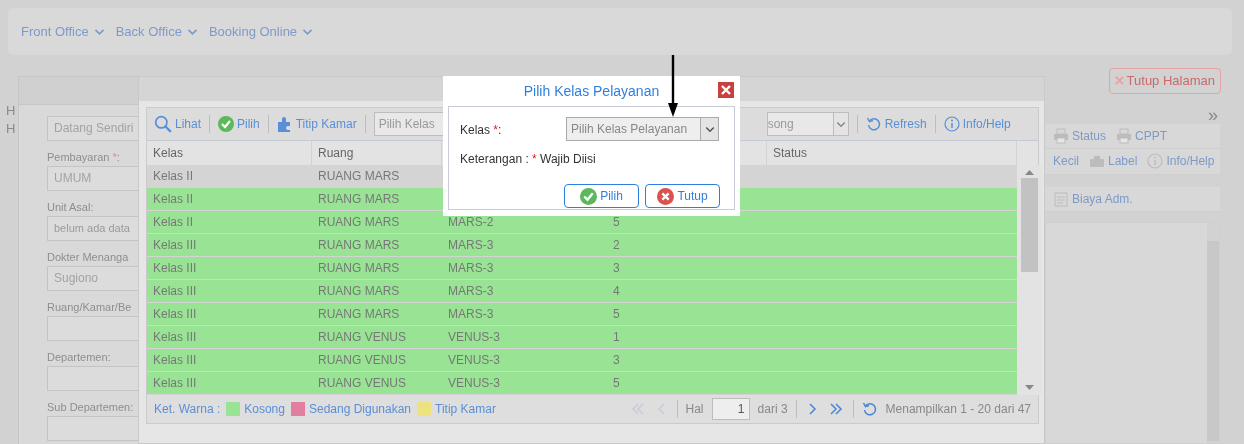  Describe the element at coordinates (1066, 161) in the screenshot. I see `toolbar-button: Kecil` at that location.